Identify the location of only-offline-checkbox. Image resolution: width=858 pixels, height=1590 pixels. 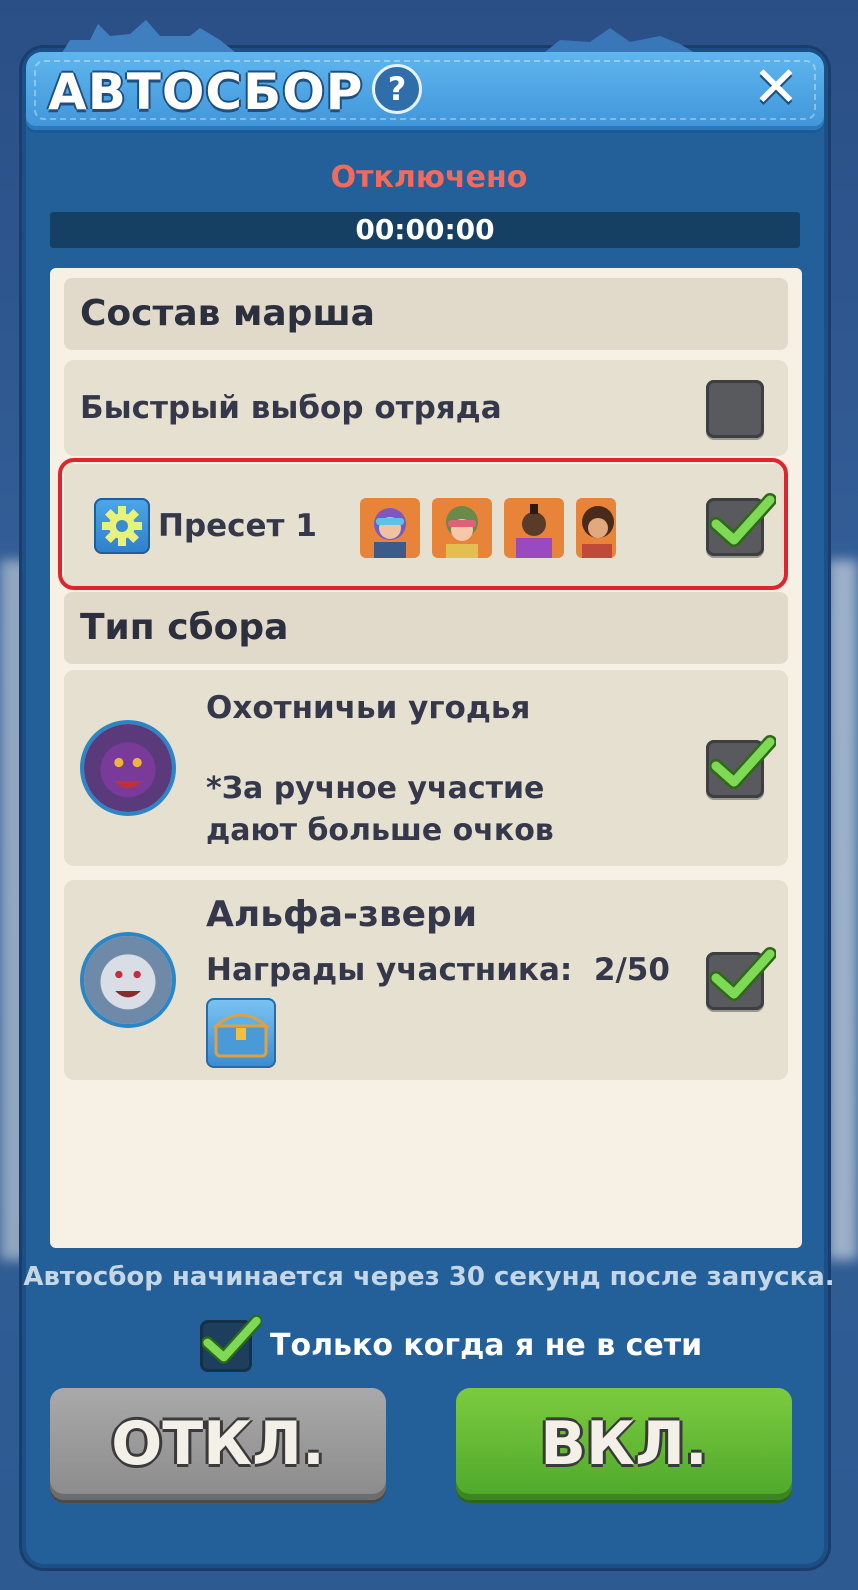
(231, 1343).